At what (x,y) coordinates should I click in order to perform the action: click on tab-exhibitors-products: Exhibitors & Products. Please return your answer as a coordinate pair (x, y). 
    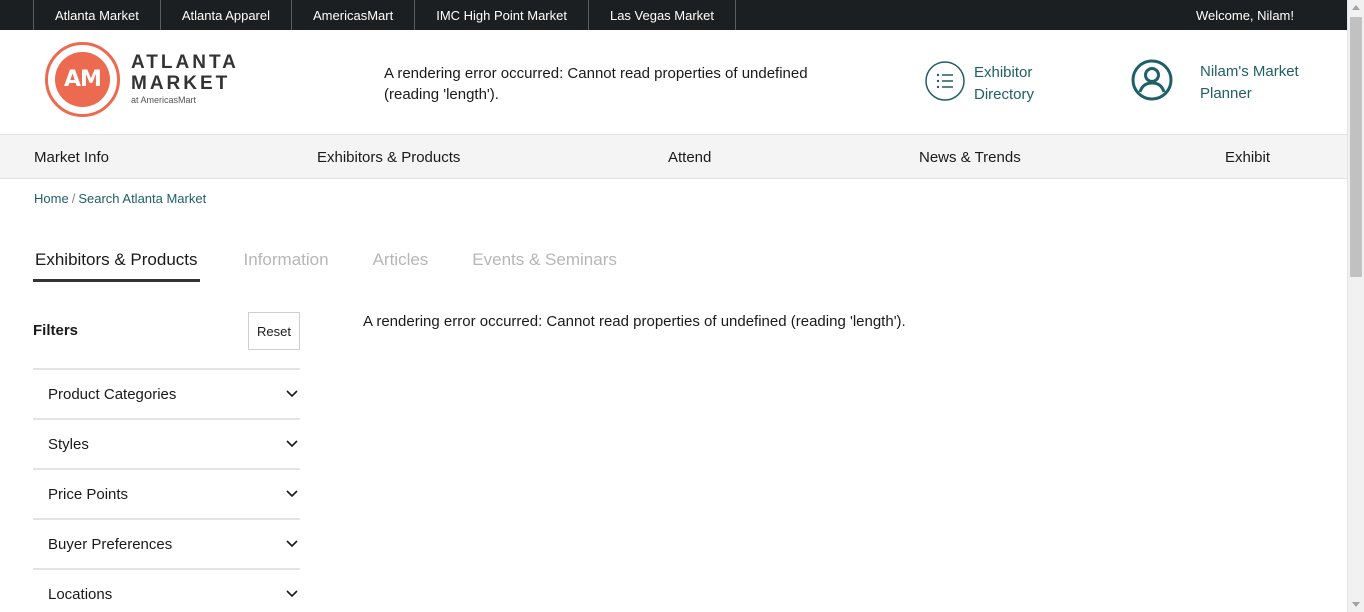
    Looking at the image, I should click on (116, 266).